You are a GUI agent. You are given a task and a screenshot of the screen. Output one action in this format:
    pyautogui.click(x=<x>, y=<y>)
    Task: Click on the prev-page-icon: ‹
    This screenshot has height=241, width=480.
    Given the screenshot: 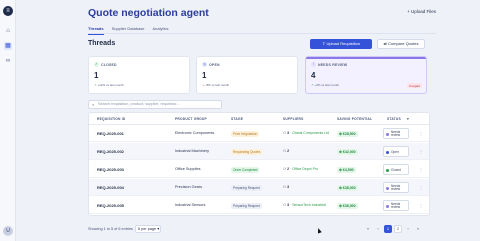 What is the action you would take?
    pyautogui.click(x=378, y=229)
    